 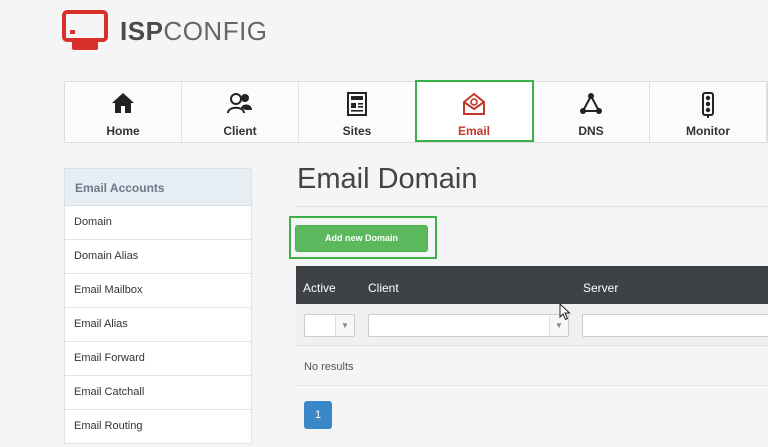 I want to click on title-divider, so click(x=532, y=206).